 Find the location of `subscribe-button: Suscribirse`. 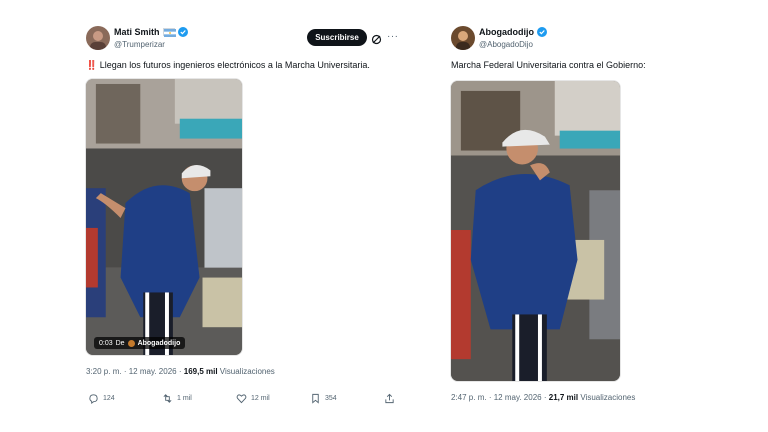

subscribe-button: Suscribirse is located at coordinates (337, 37).